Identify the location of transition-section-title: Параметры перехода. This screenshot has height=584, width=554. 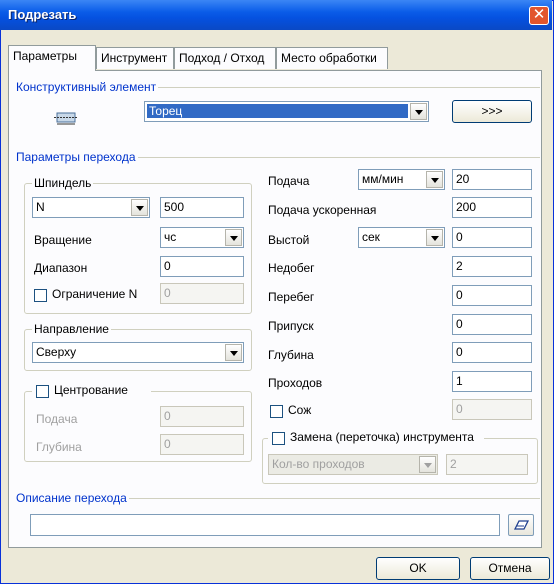
(77, 157).